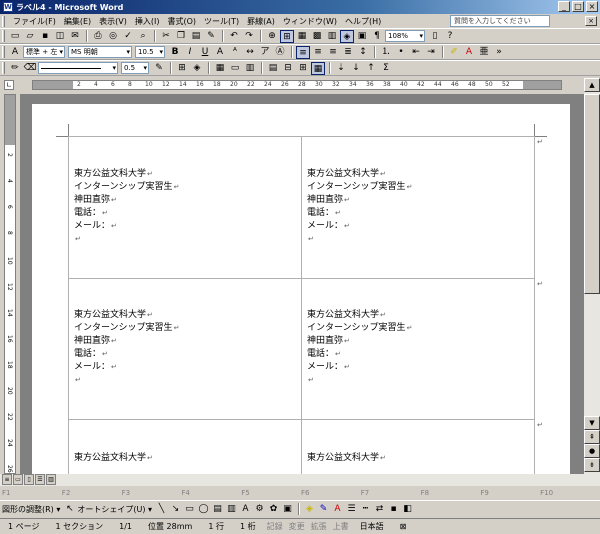 The width and height of the screenshot is (600, 534). I want to click on vertical-ruler: 2 4 6 8 10 12 14 16 18 20 22 24 26, so click(10, 284).